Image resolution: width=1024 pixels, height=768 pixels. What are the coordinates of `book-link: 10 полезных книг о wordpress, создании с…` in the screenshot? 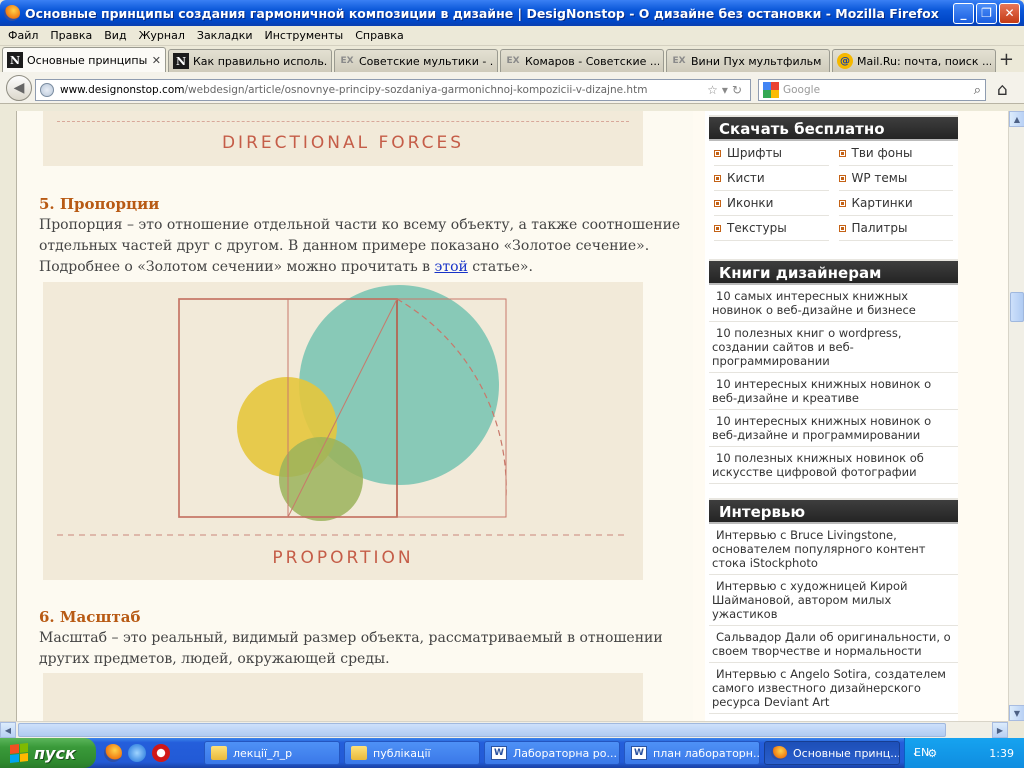 It's located at (833, 347).